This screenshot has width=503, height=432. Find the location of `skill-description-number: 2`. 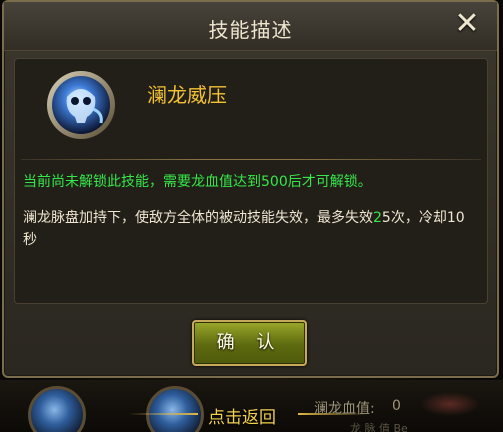

skill-description-number: 2 is located at coordinates (377, 218).